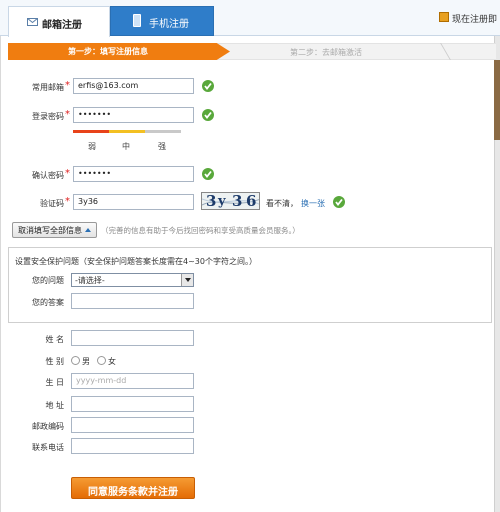  What do you see at coordinates (313, 203) in the screenshot?
I see `captcha-refresh-link: 换一张` at bounding box center [313, 203].